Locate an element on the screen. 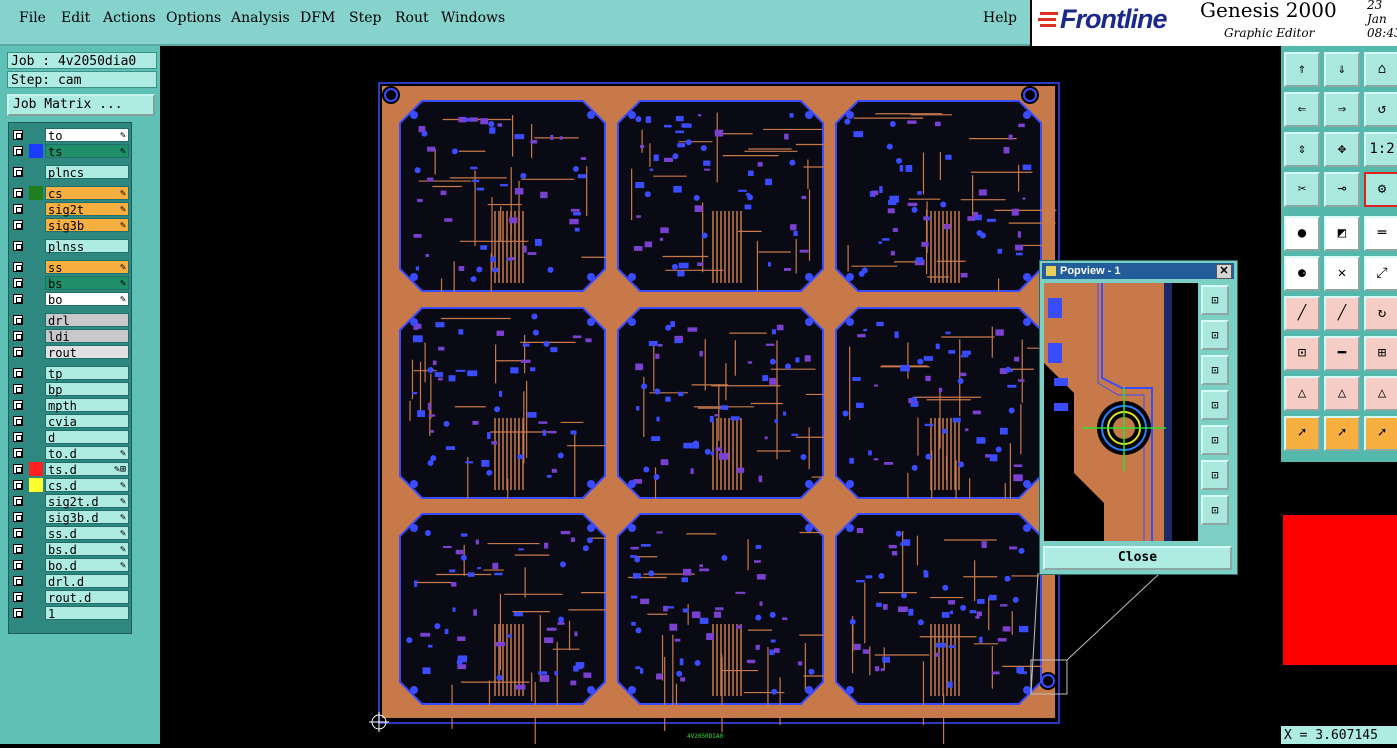  tool-button: ↻ is located at coordinates (1380, 313).